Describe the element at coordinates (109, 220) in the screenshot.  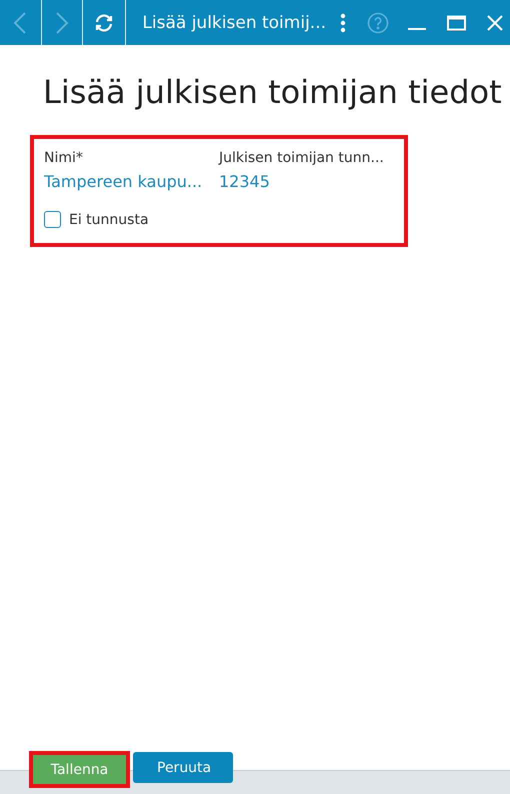
I see `checkbox-label: Ei tunnusta` at that location.